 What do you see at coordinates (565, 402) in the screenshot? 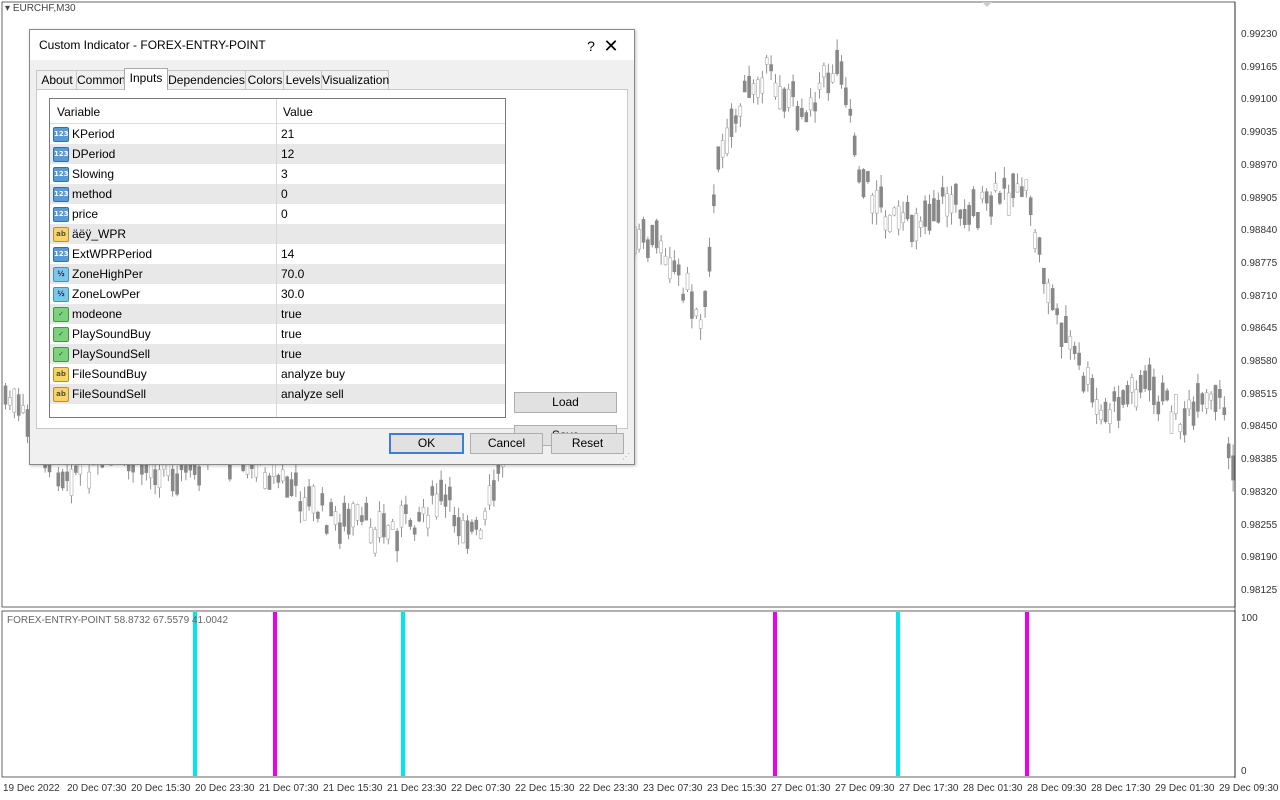
I see `load-button: Load` at bounding box center [565, 402].